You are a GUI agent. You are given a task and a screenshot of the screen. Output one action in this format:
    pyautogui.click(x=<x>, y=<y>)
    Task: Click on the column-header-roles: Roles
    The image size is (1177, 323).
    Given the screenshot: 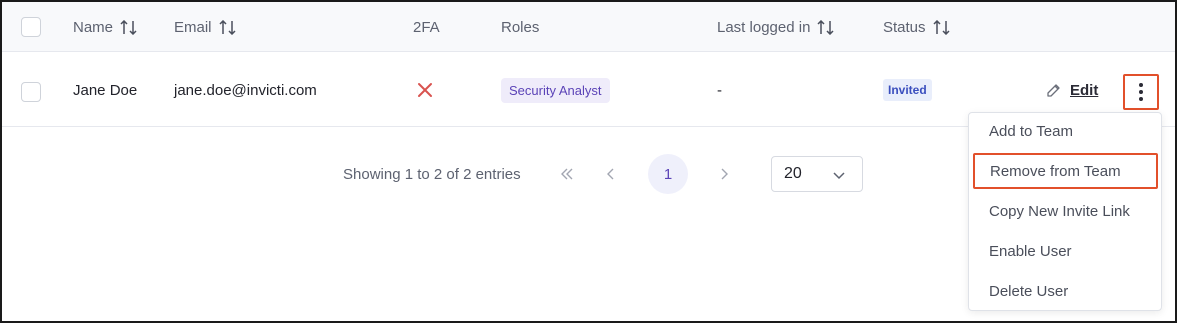 What is the action you would take?
    pyautogui.click(x=520, y=27)
    